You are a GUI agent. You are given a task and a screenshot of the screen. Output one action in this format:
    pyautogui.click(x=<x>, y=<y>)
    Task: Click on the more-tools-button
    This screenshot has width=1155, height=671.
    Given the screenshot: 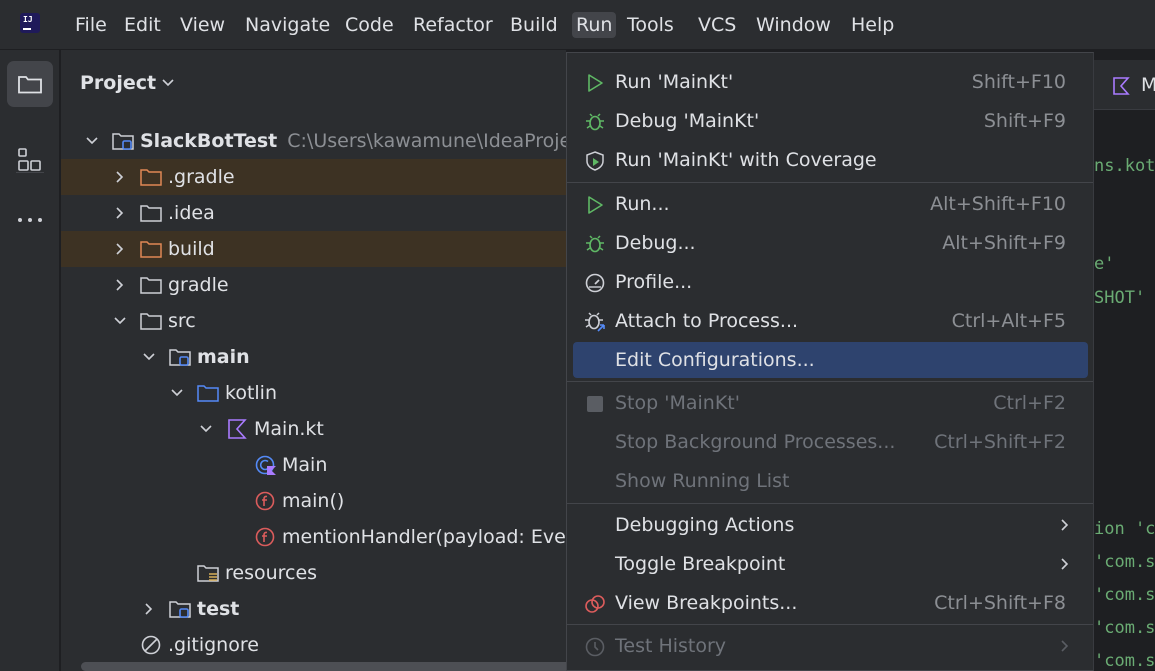 What is the action you would take?
    pyautogui.click(x=30, y=220)
    